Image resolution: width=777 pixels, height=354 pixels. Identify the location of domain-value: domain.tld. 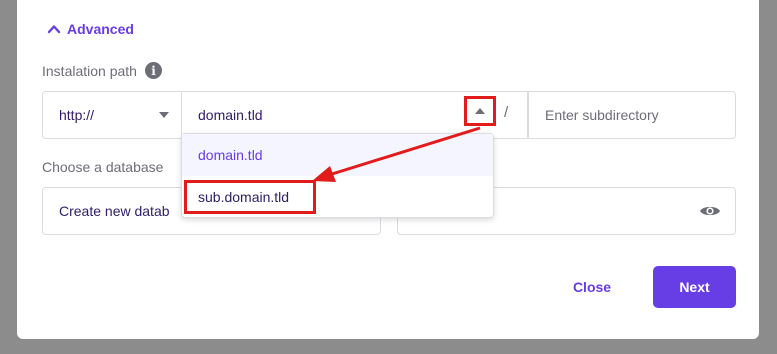
(230, 115).